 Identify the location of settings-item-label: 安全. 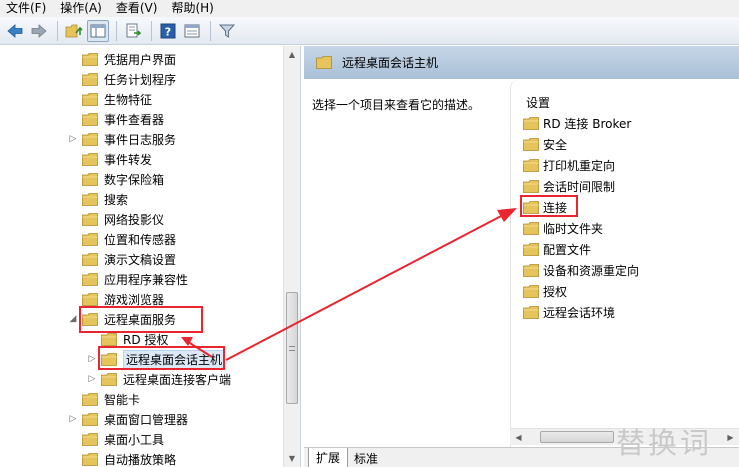
(555, 144).